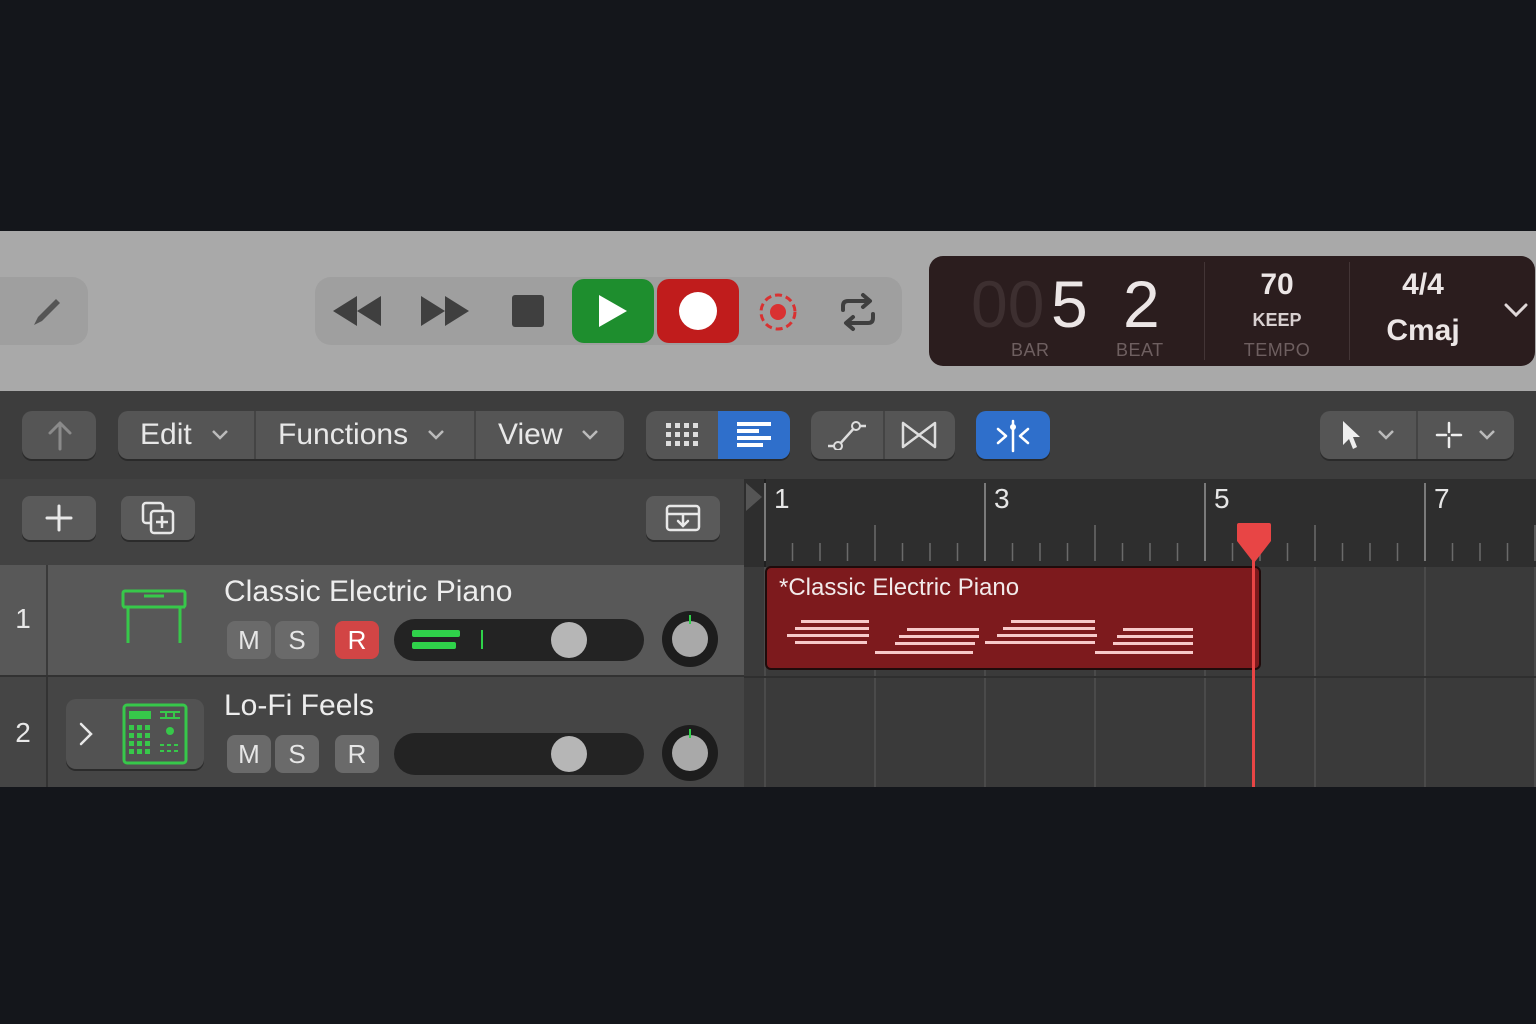  I want to click on playhead-handle-icon, so click(1254, 543).